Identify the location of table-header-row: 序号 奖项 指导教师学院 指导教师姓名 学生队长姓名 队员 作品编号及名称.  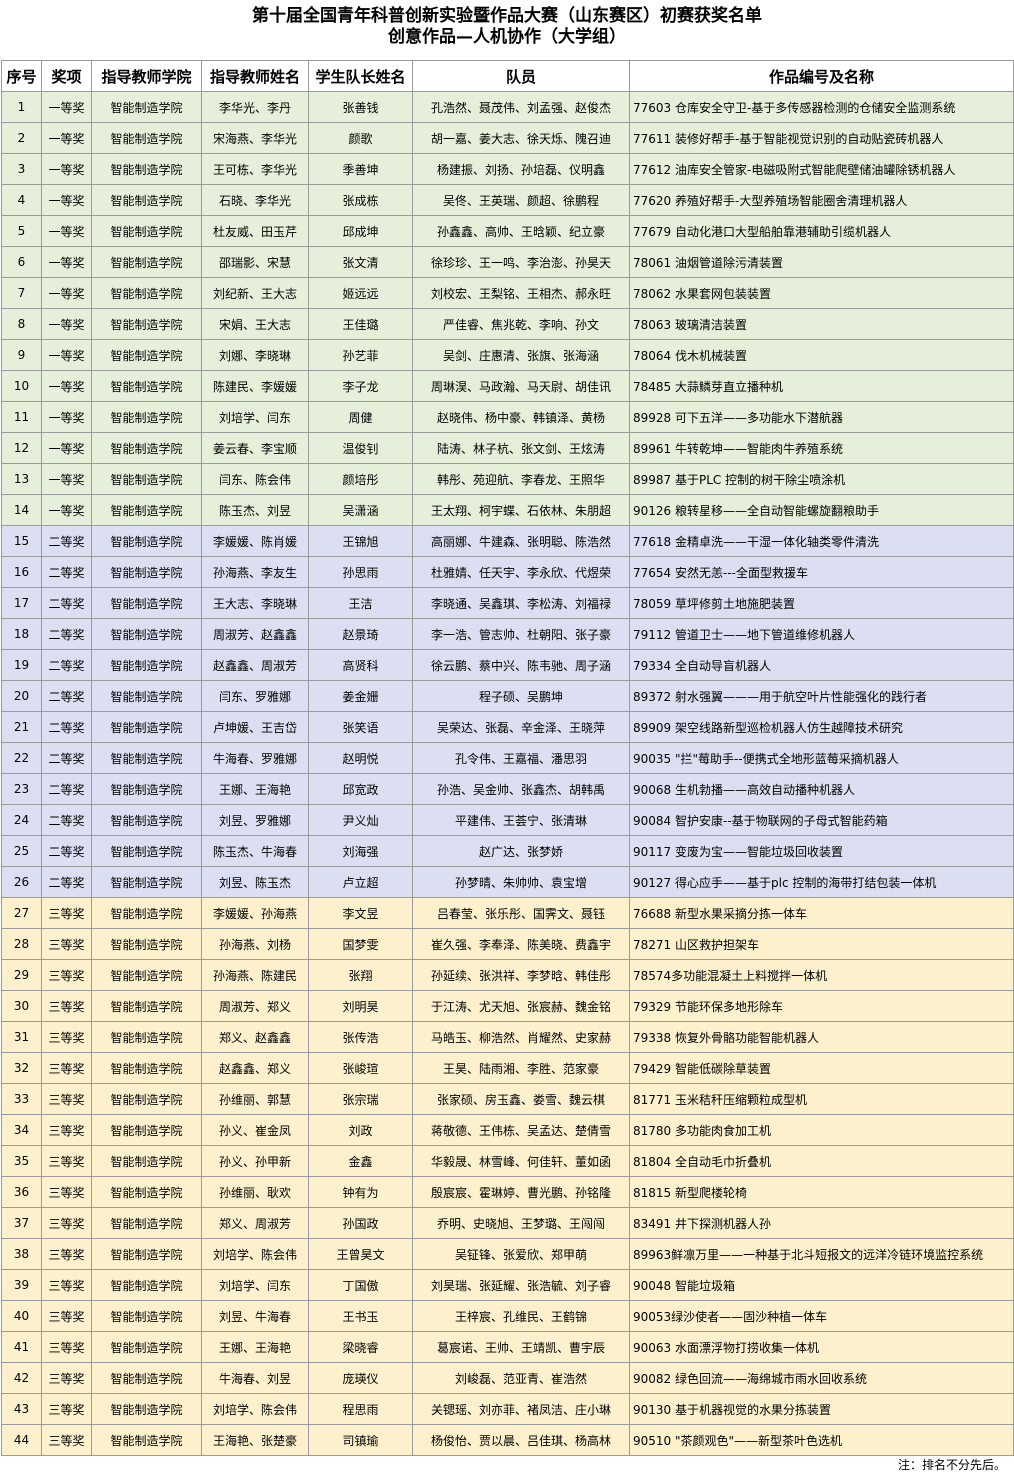
(507, 76).